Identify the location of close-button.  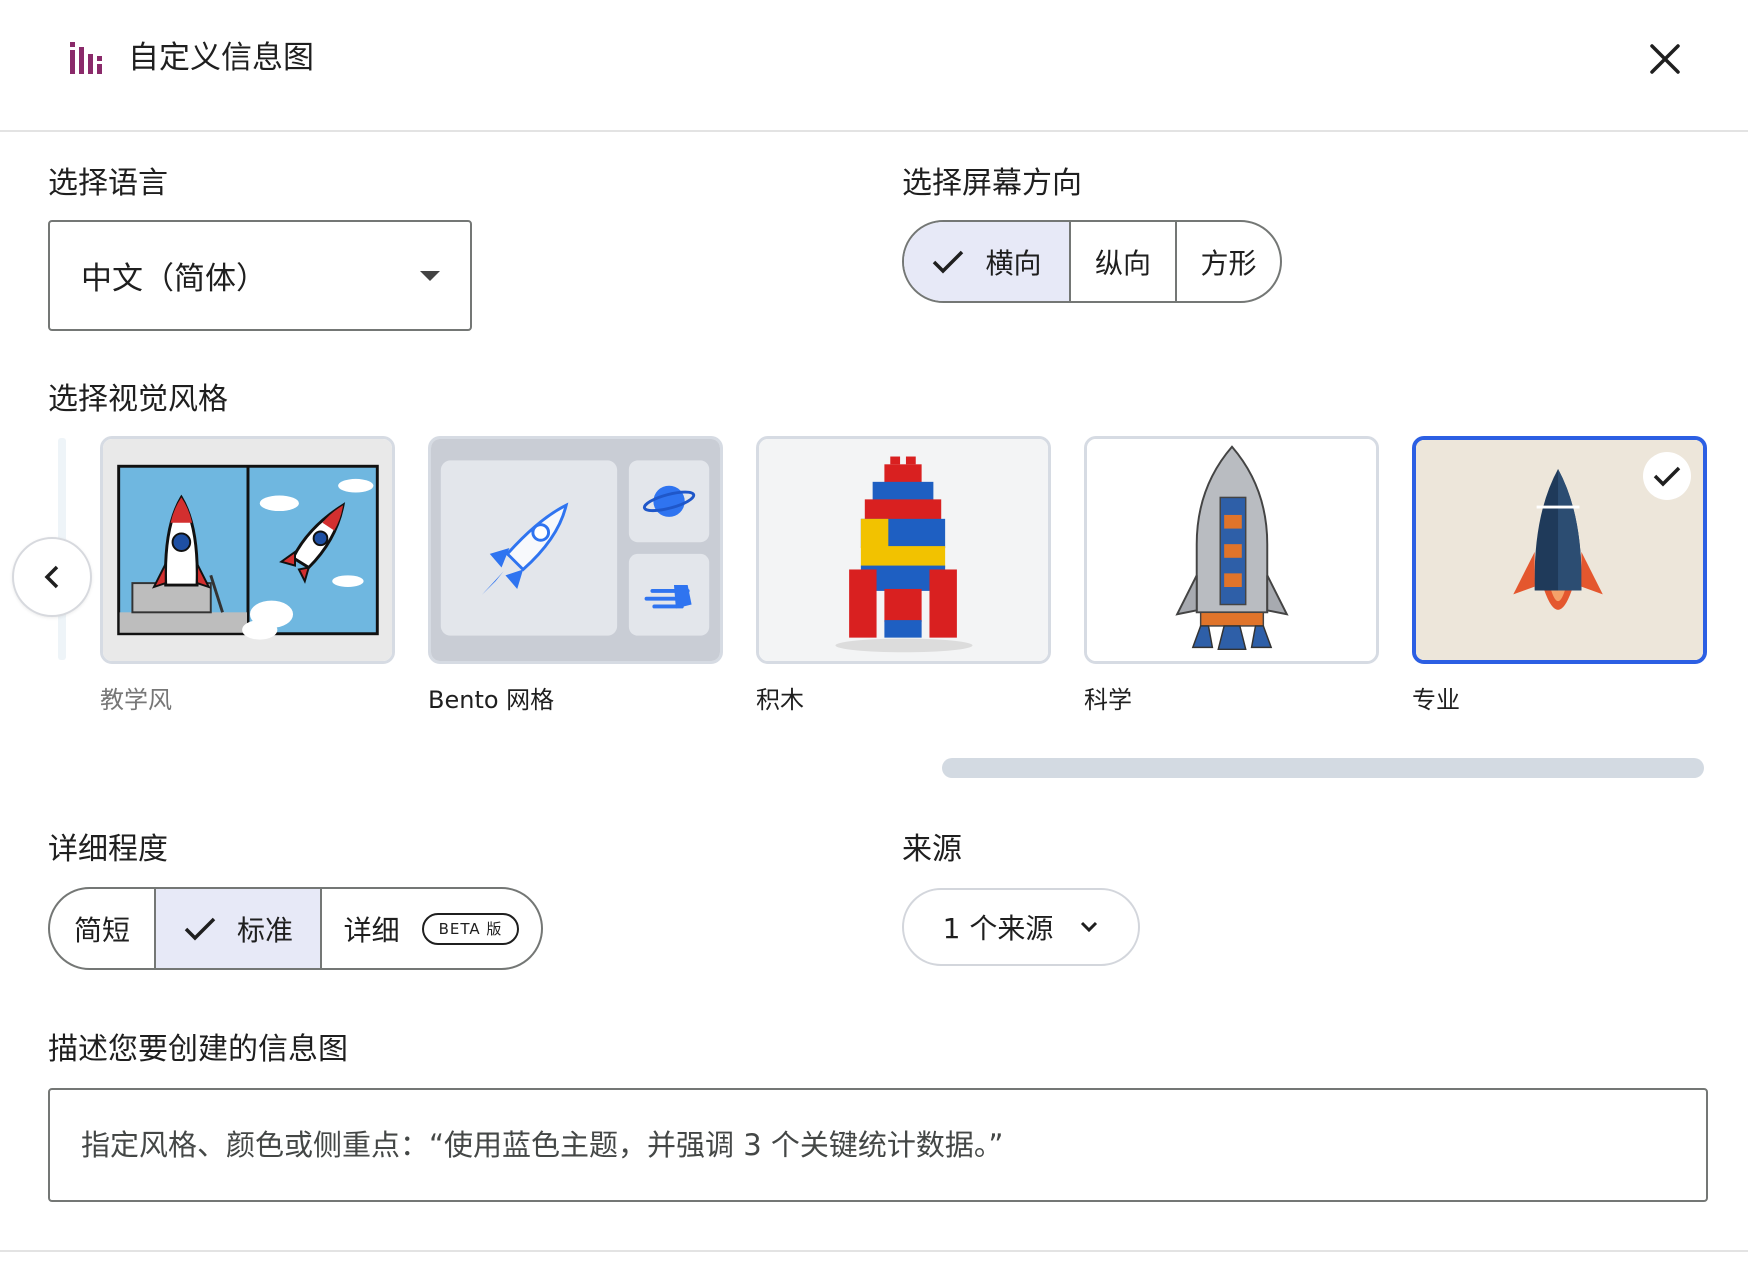
(1665, 59).